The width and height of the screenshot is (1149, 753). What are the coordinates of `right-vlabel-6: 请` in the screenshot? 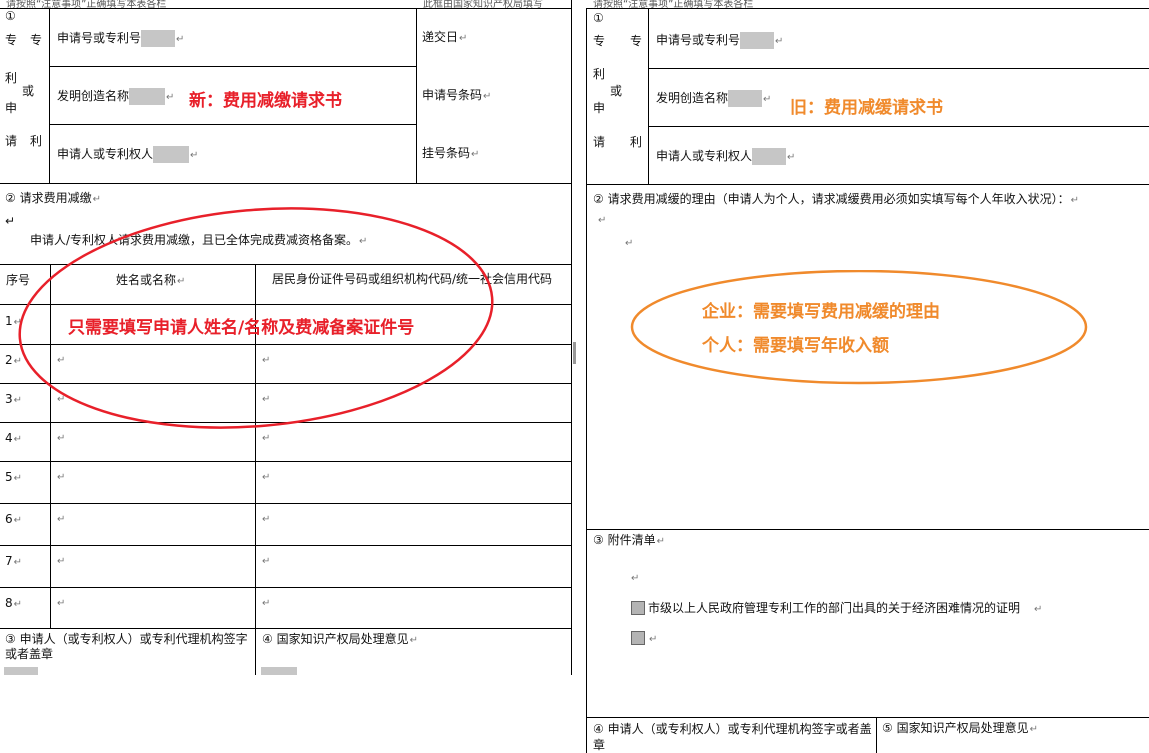 It's located at (599, 142).